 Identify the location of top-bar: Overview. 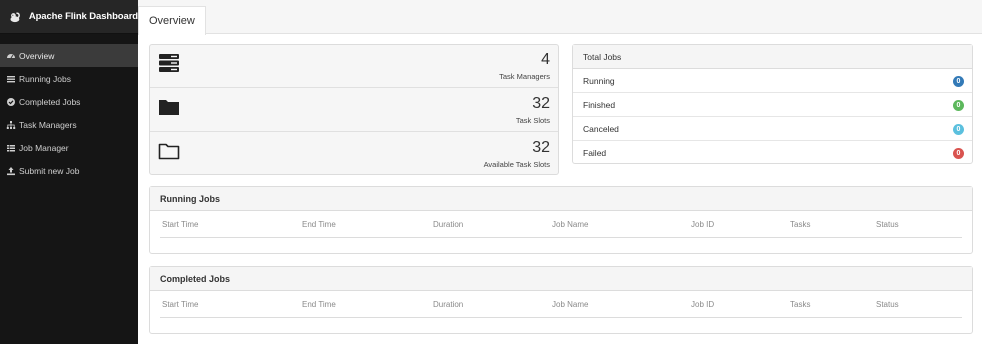
(560, 17).